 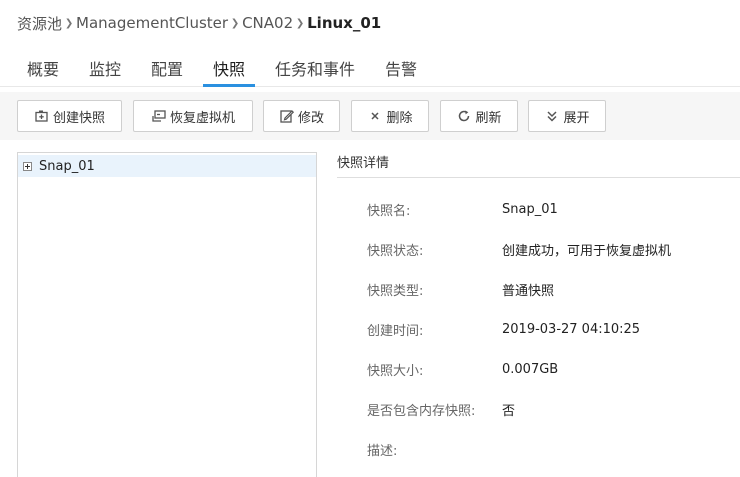 I want to click on detail-row-type: 快照类型: 普通快照, so click(x=460, y=289).